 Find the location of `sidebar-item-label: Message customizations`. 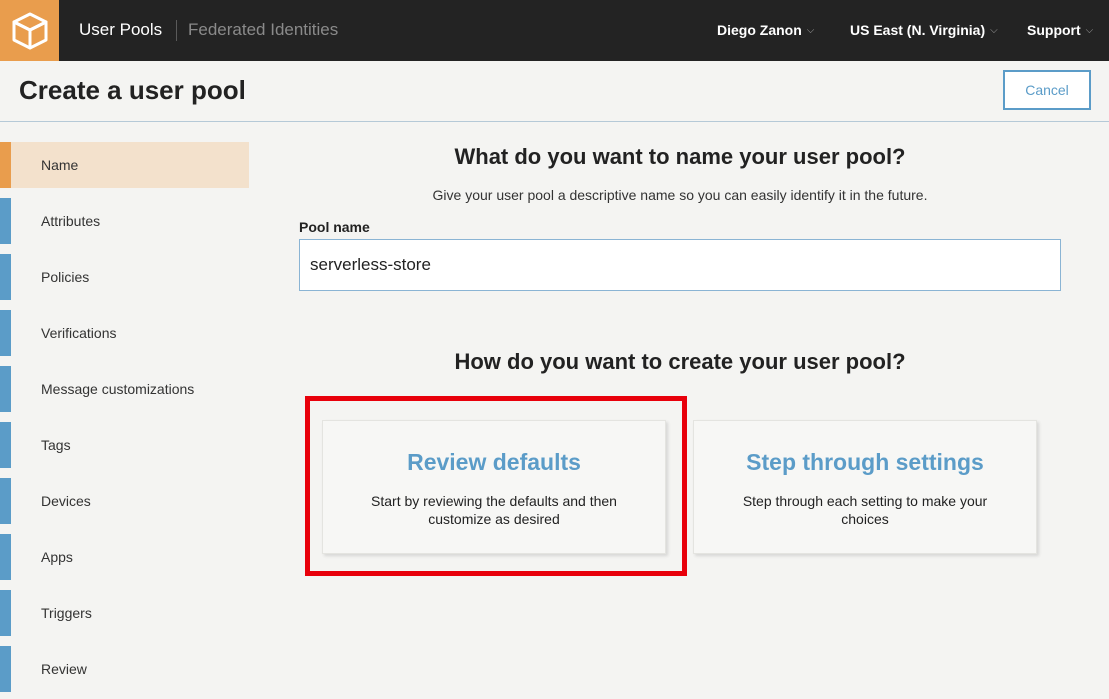

sidebar-item-label: Message customizations is located at coordinates (118, 389).